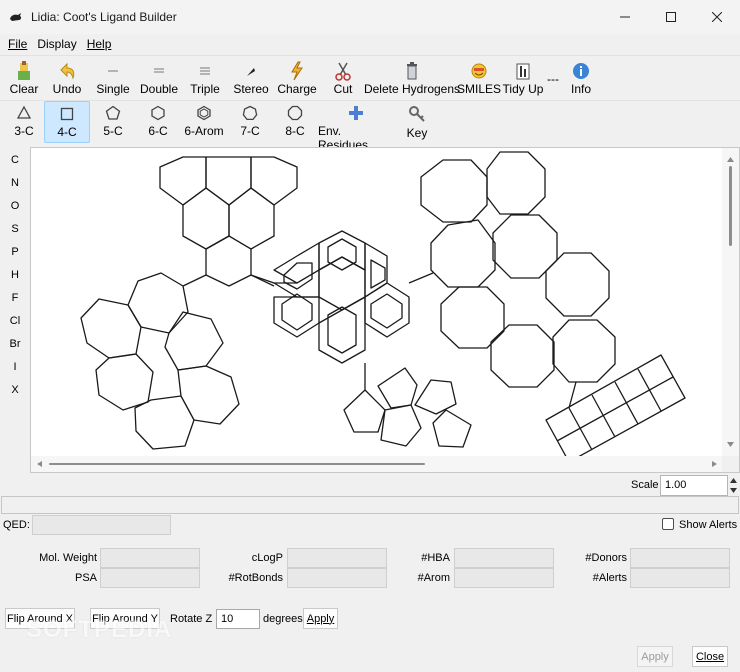 This screenshot has height=672, width=740. Describe the element at coordinates (67, 71) in the screenshot. I see `undo-icon` at that location.